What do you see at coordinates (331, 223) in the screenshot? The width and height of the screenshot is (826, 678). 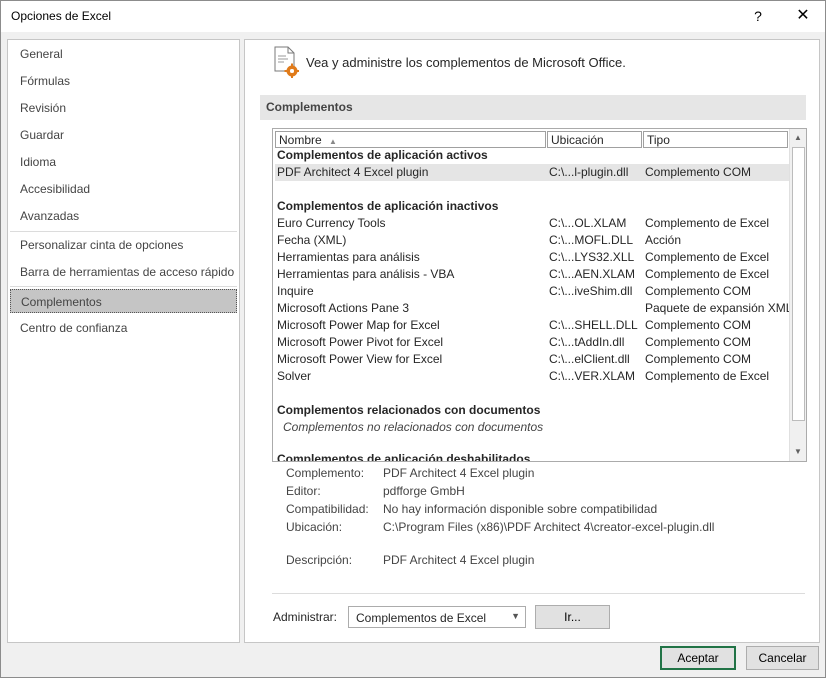 I see `addin-name: Euro Currency Tools` at bounding box center [331, 223].